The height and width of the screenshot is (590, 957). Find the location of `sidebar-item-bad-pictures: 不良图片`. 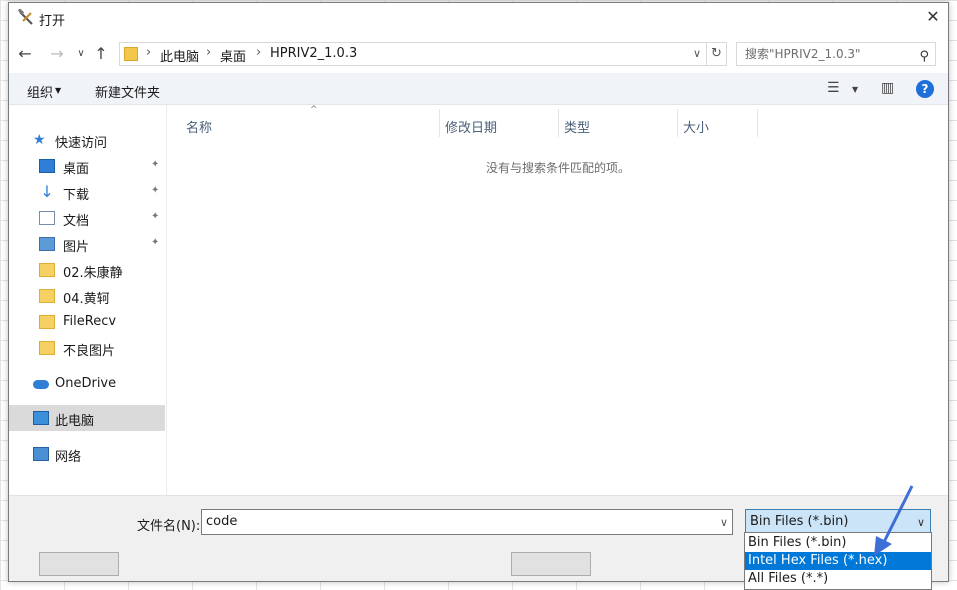

sidebar-item-bad-pictures: 不良图片 is located at coordinates (87, 348).